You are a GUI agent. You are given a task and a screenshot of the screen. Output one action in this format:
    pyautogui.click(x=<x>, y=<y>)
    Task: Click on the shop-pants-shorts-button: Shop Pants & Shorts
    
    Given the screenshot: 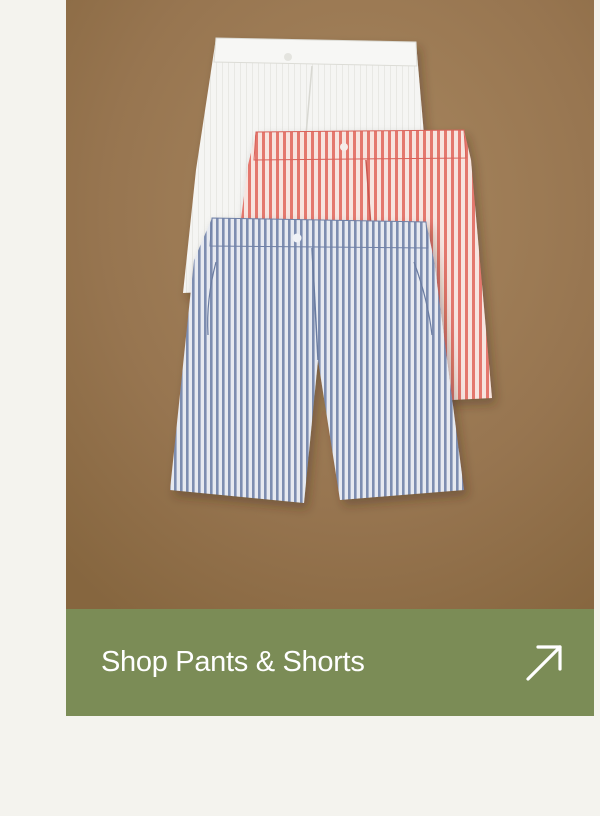 What is the action you would take?
    pyautogui.click(x=330, y=662)
    